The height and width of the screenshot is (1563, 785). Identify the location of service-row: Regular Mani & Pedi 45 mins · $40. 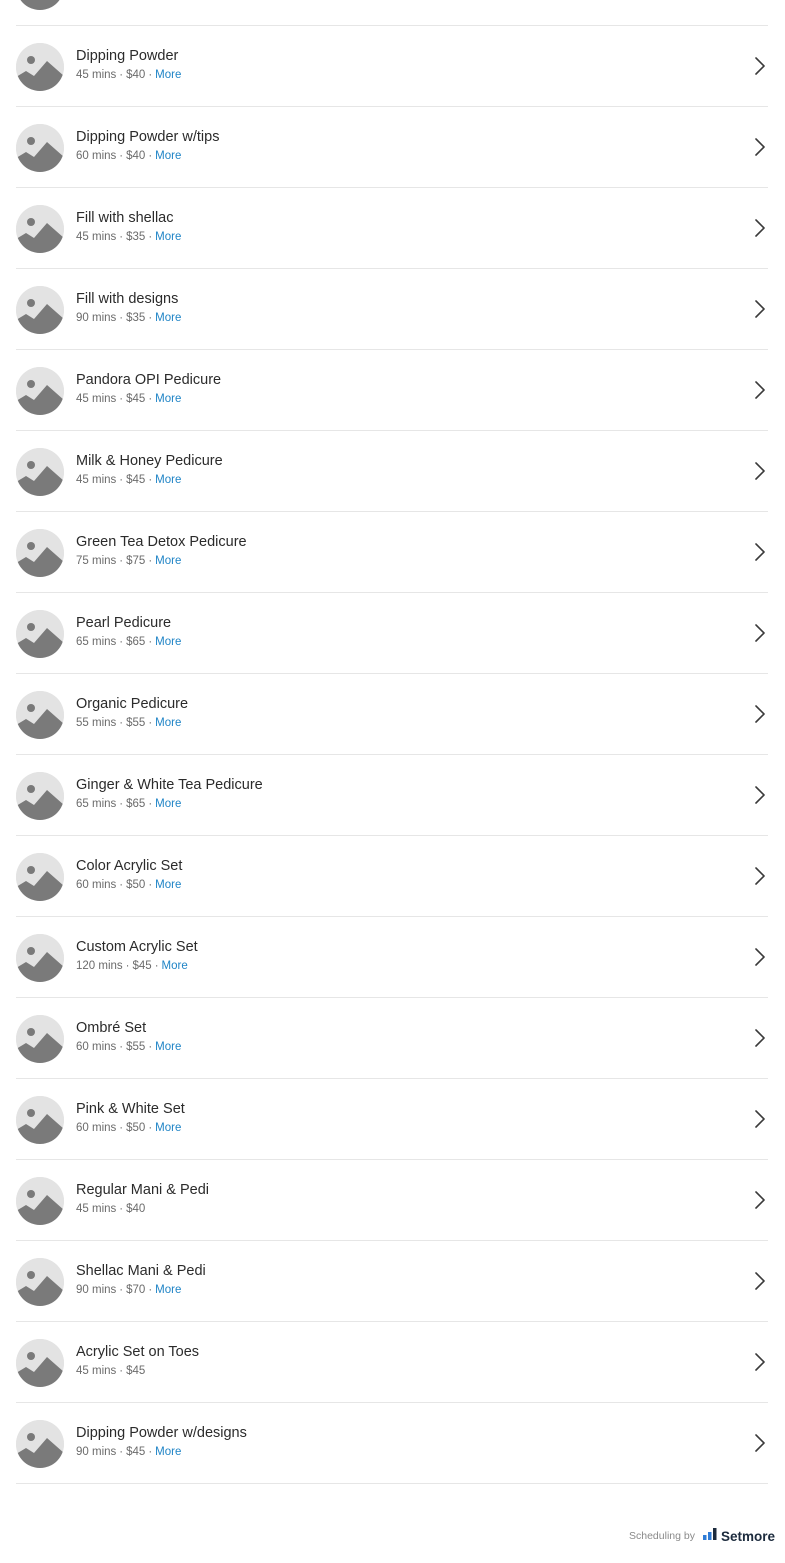
(392, 1200).